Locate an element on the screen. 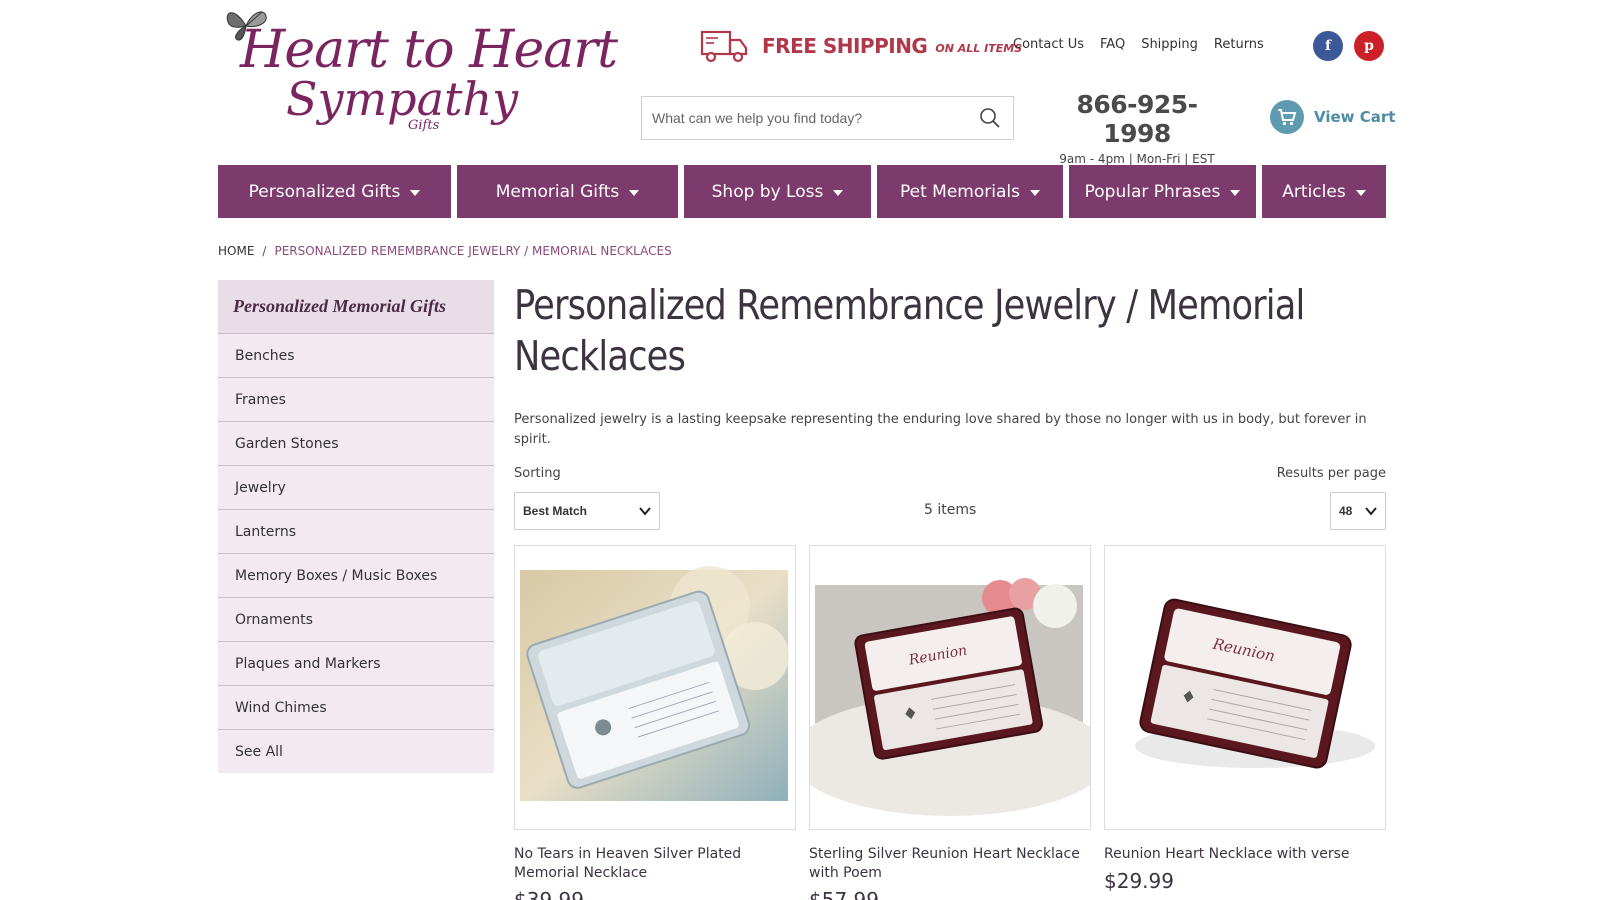  nav-popular-phrases: Popular Phrases is located at coordinates (1162, 191).